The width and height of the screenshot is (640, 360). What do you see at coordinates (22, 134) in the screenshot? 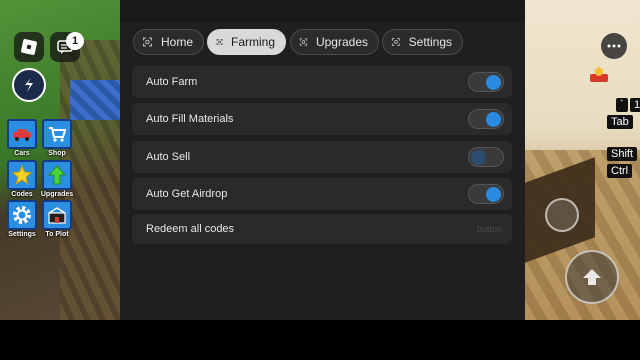
I see `car-icon` at bounding box center [22, 134].